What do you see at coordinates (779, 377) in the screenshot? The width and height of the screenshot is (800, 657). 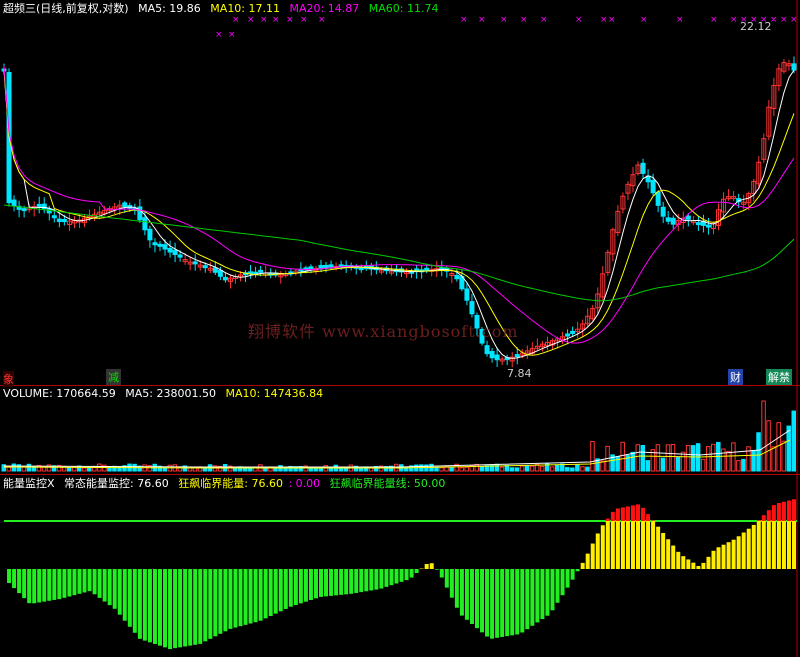 I see `marker-jiejin: 解禁` at bounding box center [779, 377].